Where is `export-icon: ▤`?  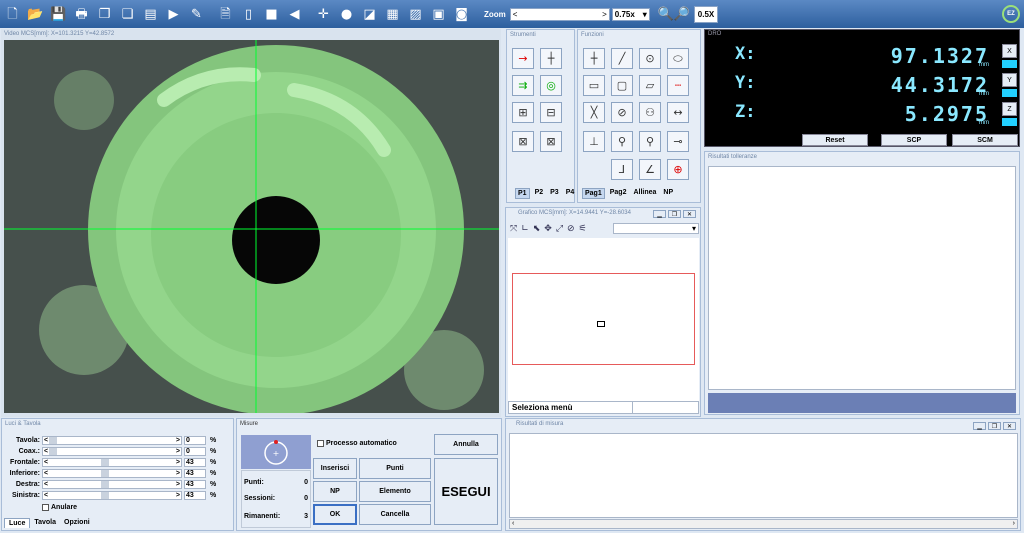
export-icon: ▤ is located at coordinates (150, 14).